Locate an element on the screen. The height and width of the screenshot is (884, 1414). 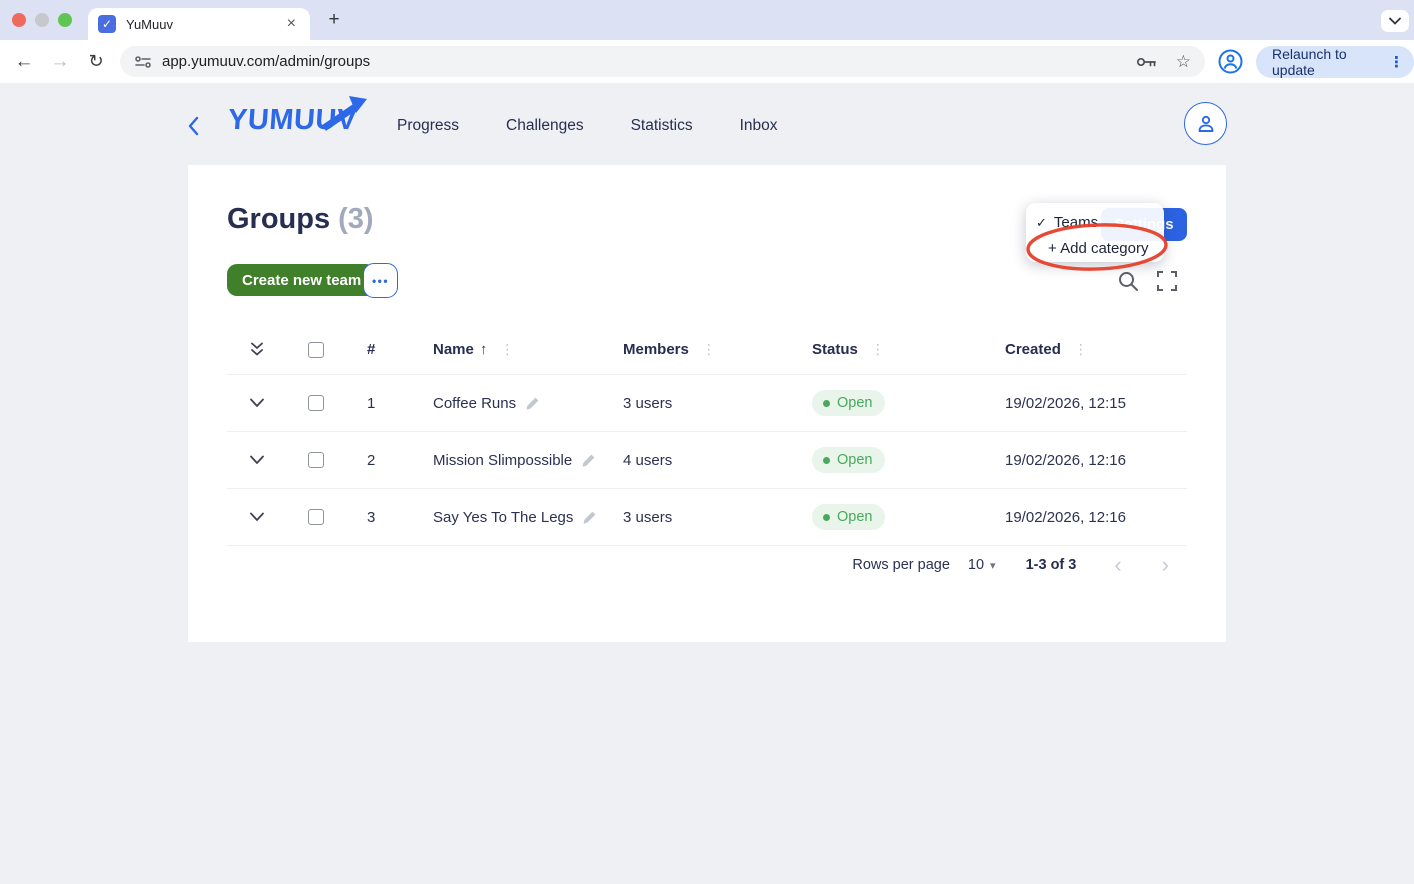
column-header-members: Members is located at coordinates (656, 349).